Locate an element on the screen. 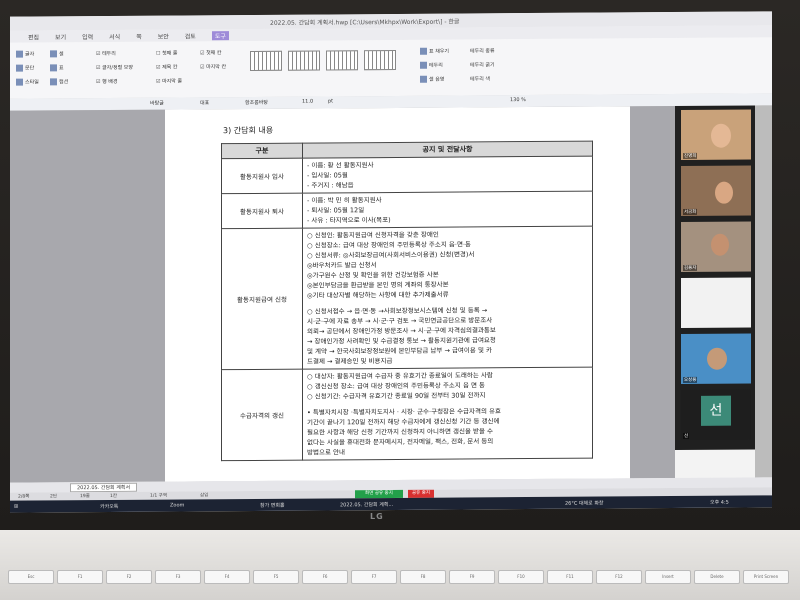 This screenshot has height=600, width=800. avatar: 선 is located at coordinates (716, 410).